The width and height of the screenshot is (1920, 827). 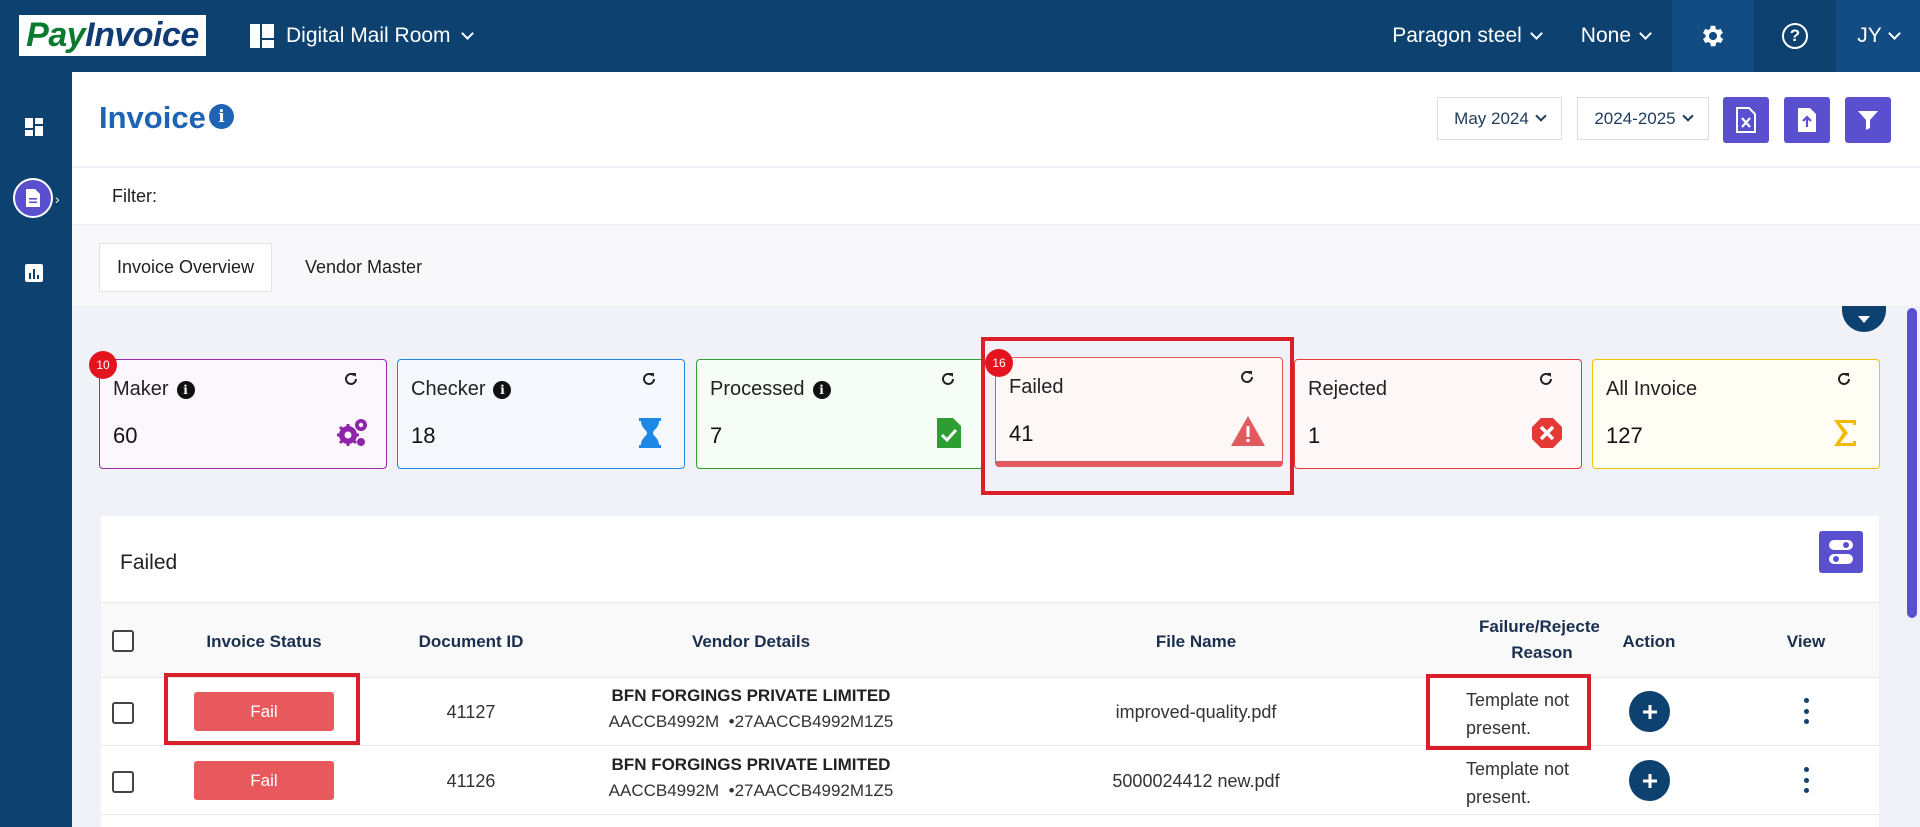 I want to click on excel-icon, so click(x=1746, y=120).